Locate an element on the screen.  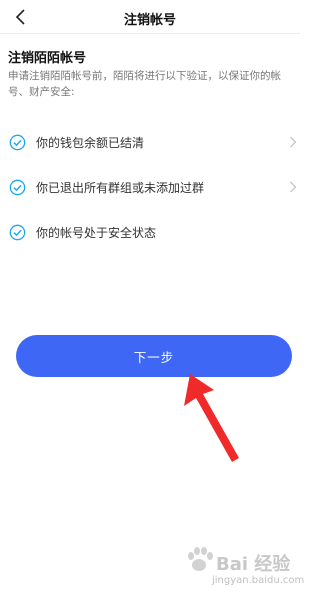
checklist-item-label: 你的钱包余额已结清 is located at coordinates (90, 142).